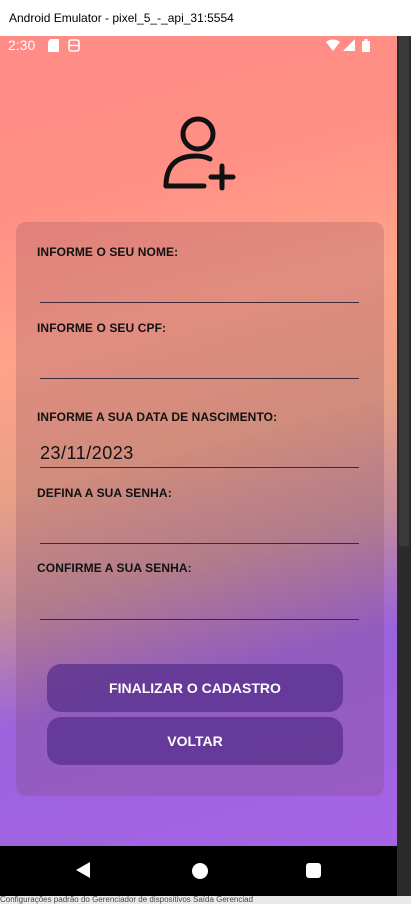 The width and height of the screenshot is (411, 904). What do you see at coordinates (366, 45) in the screenshot?
I see `battery-icon` at bounding box center [366, 45].